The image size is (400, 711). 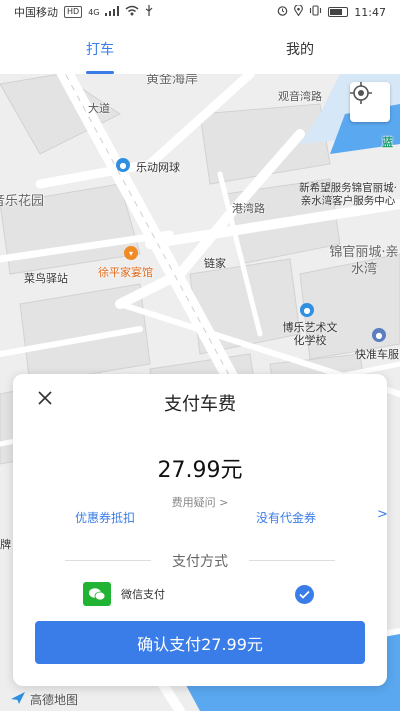 What do you see at coordinates (315, 12) in the screenshot?
I see `vibrate-icon` at bounding box center [315, 12].